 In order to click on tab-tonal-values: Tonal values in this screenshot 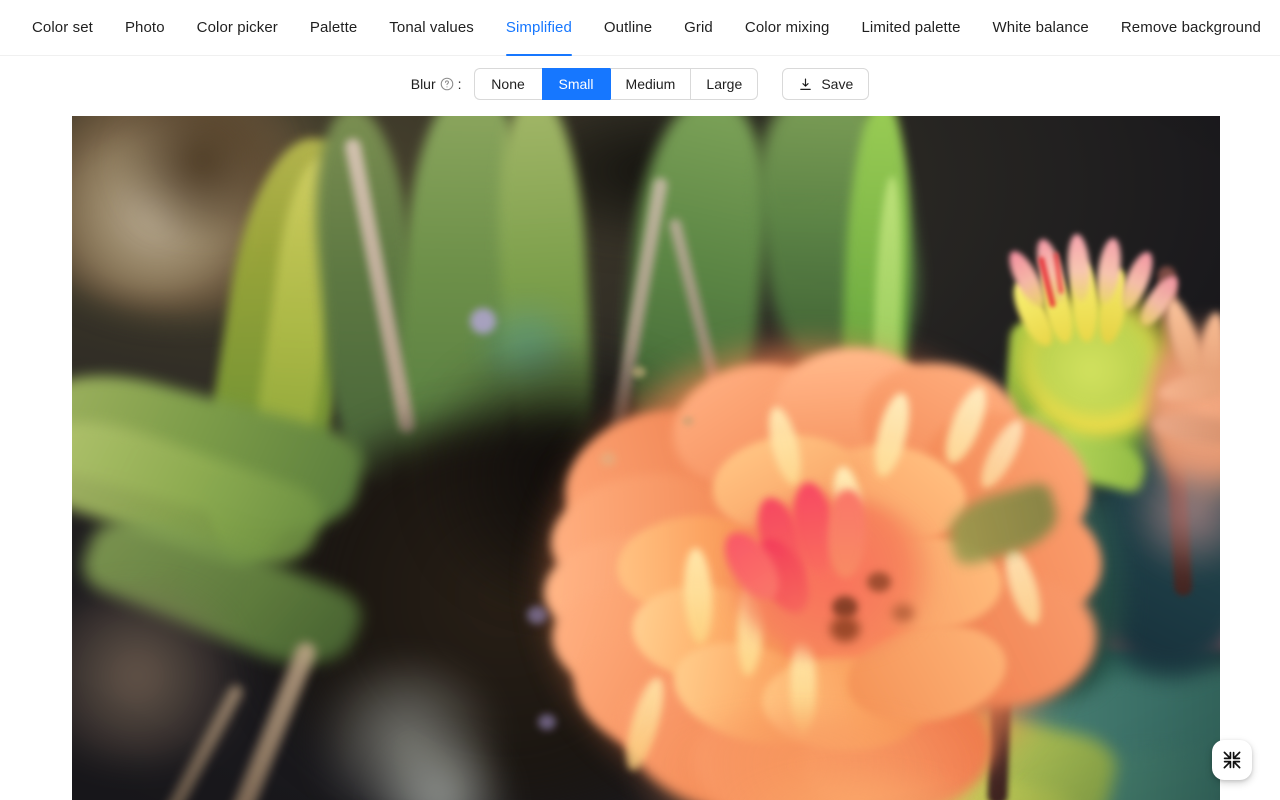, I will do `click(431, 28)`.